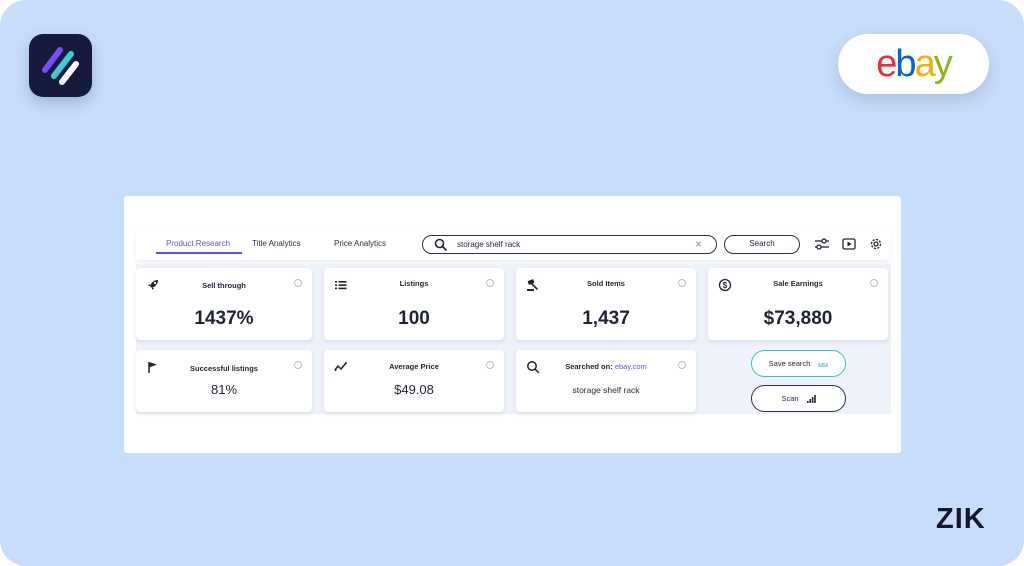 This screenshot has height=566, width=1024. Describe the element at coordinates (224, 381) in the screenshot. I see `successful-listings-card: Successful listings 81%` at that location.